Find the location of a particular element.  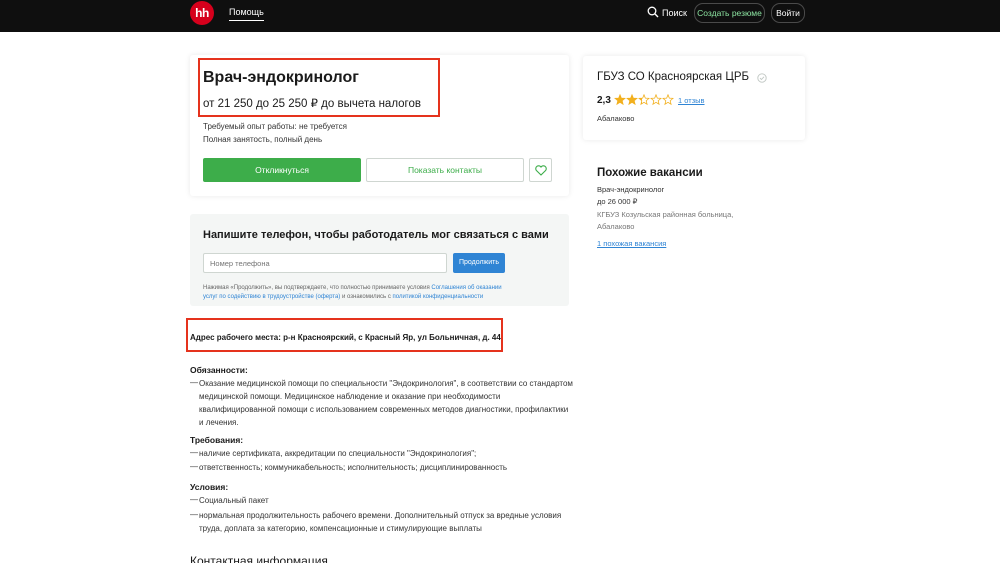

employer-city: Абалаково is located at coordinates (616, 118).